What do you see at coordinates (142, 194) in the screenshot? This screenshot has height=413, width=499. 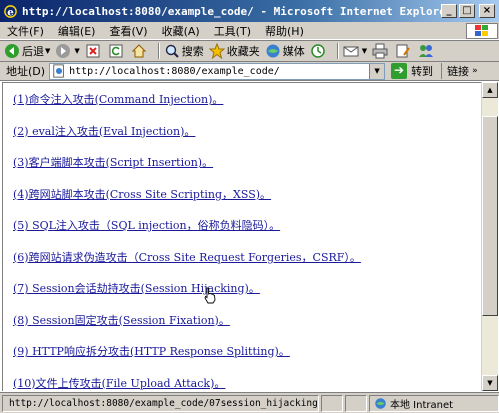 I see `link-xss: (4)跨网站脚本攻击(Cross Site Scripting，XSS)。` at bounding box center [142, 194].